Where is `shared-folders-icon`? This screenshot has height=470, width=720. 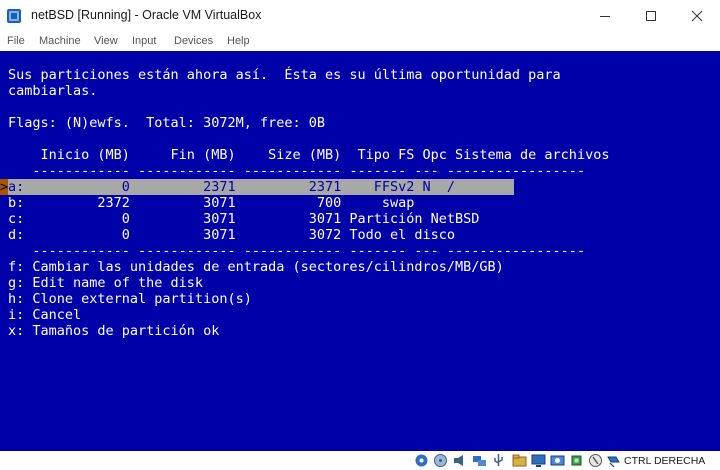 shared-folders-icon is located at coordinates (519, 460).